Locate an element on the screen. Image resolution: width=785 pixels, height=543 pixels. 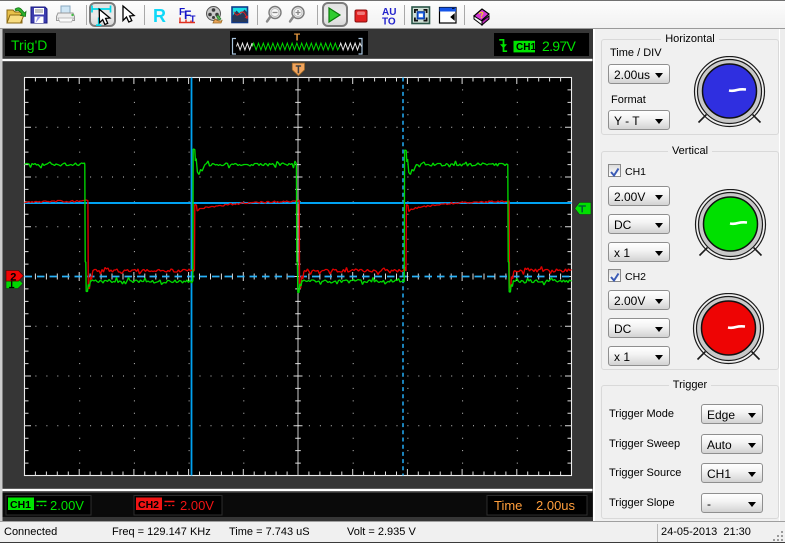
svg-text: Time is located at coordinates (508, 505).